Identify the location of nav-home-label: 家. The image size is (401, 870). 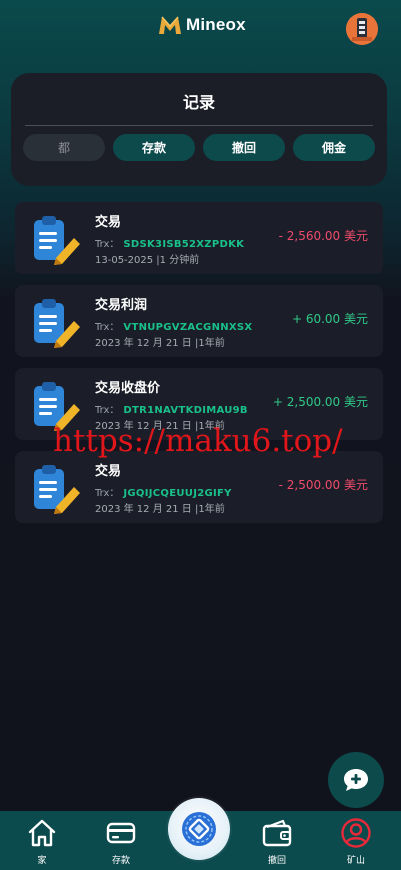
(42, 861).